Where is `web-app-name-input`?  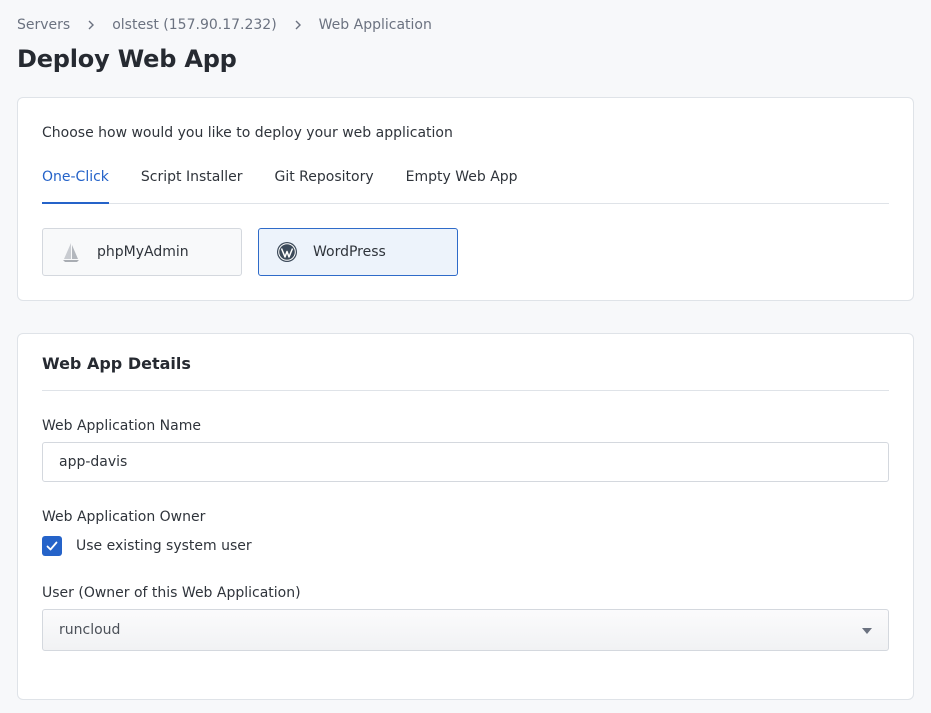 web-app-name-input is located at coordinates (465, 462).